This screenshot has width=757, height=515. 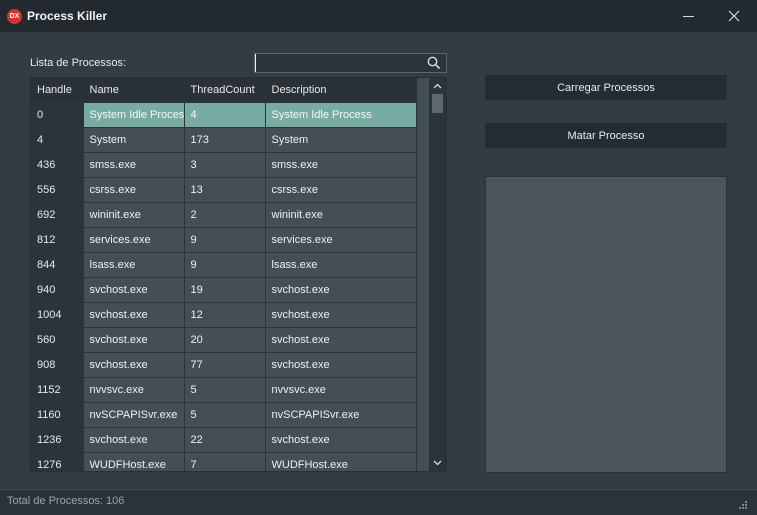 What do you see at coordinates (57, 290) in the screenshot?
I see `cell-handle: 940` at bounding box center [57, 290].